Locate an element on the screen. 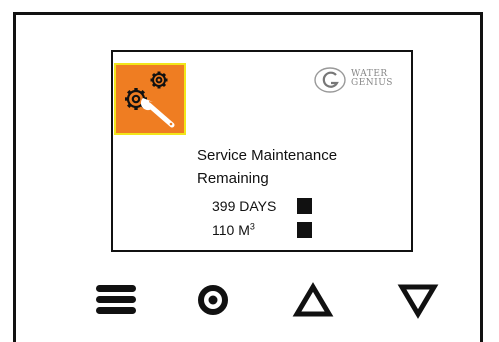 This screenshot has width=499, height=342. volume-remaining-row: 110 M3 is located at coordinates (267, 230).